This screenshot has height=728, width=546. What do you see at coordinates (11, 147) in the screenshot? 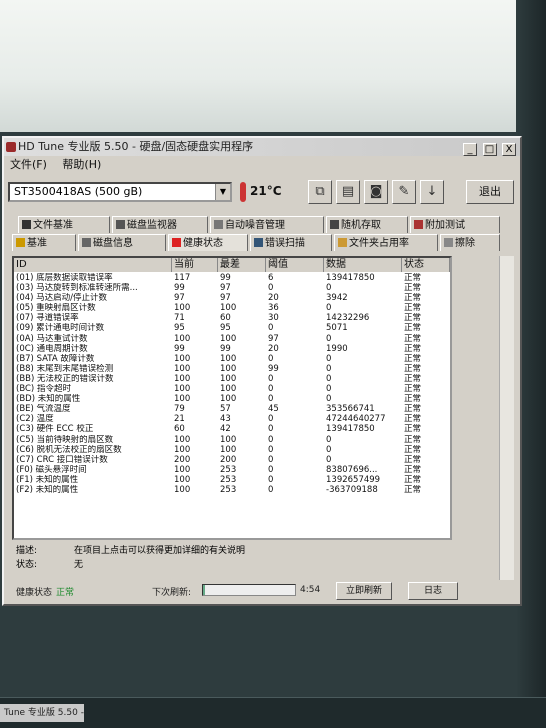
I see `app-icon` at bounding box center [11, 147].